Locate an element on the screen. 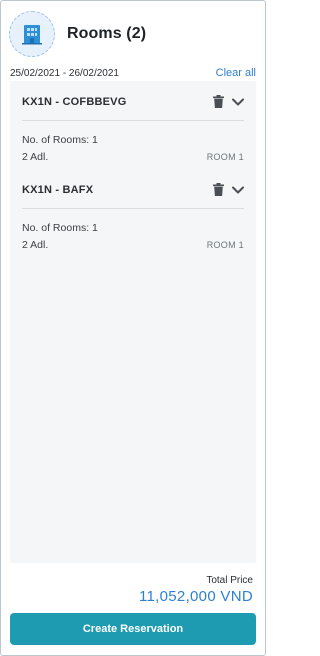 This screenshot has height=656, width=320. room-card-header: KX1N - BAFX is located at coordinates (133, 190).